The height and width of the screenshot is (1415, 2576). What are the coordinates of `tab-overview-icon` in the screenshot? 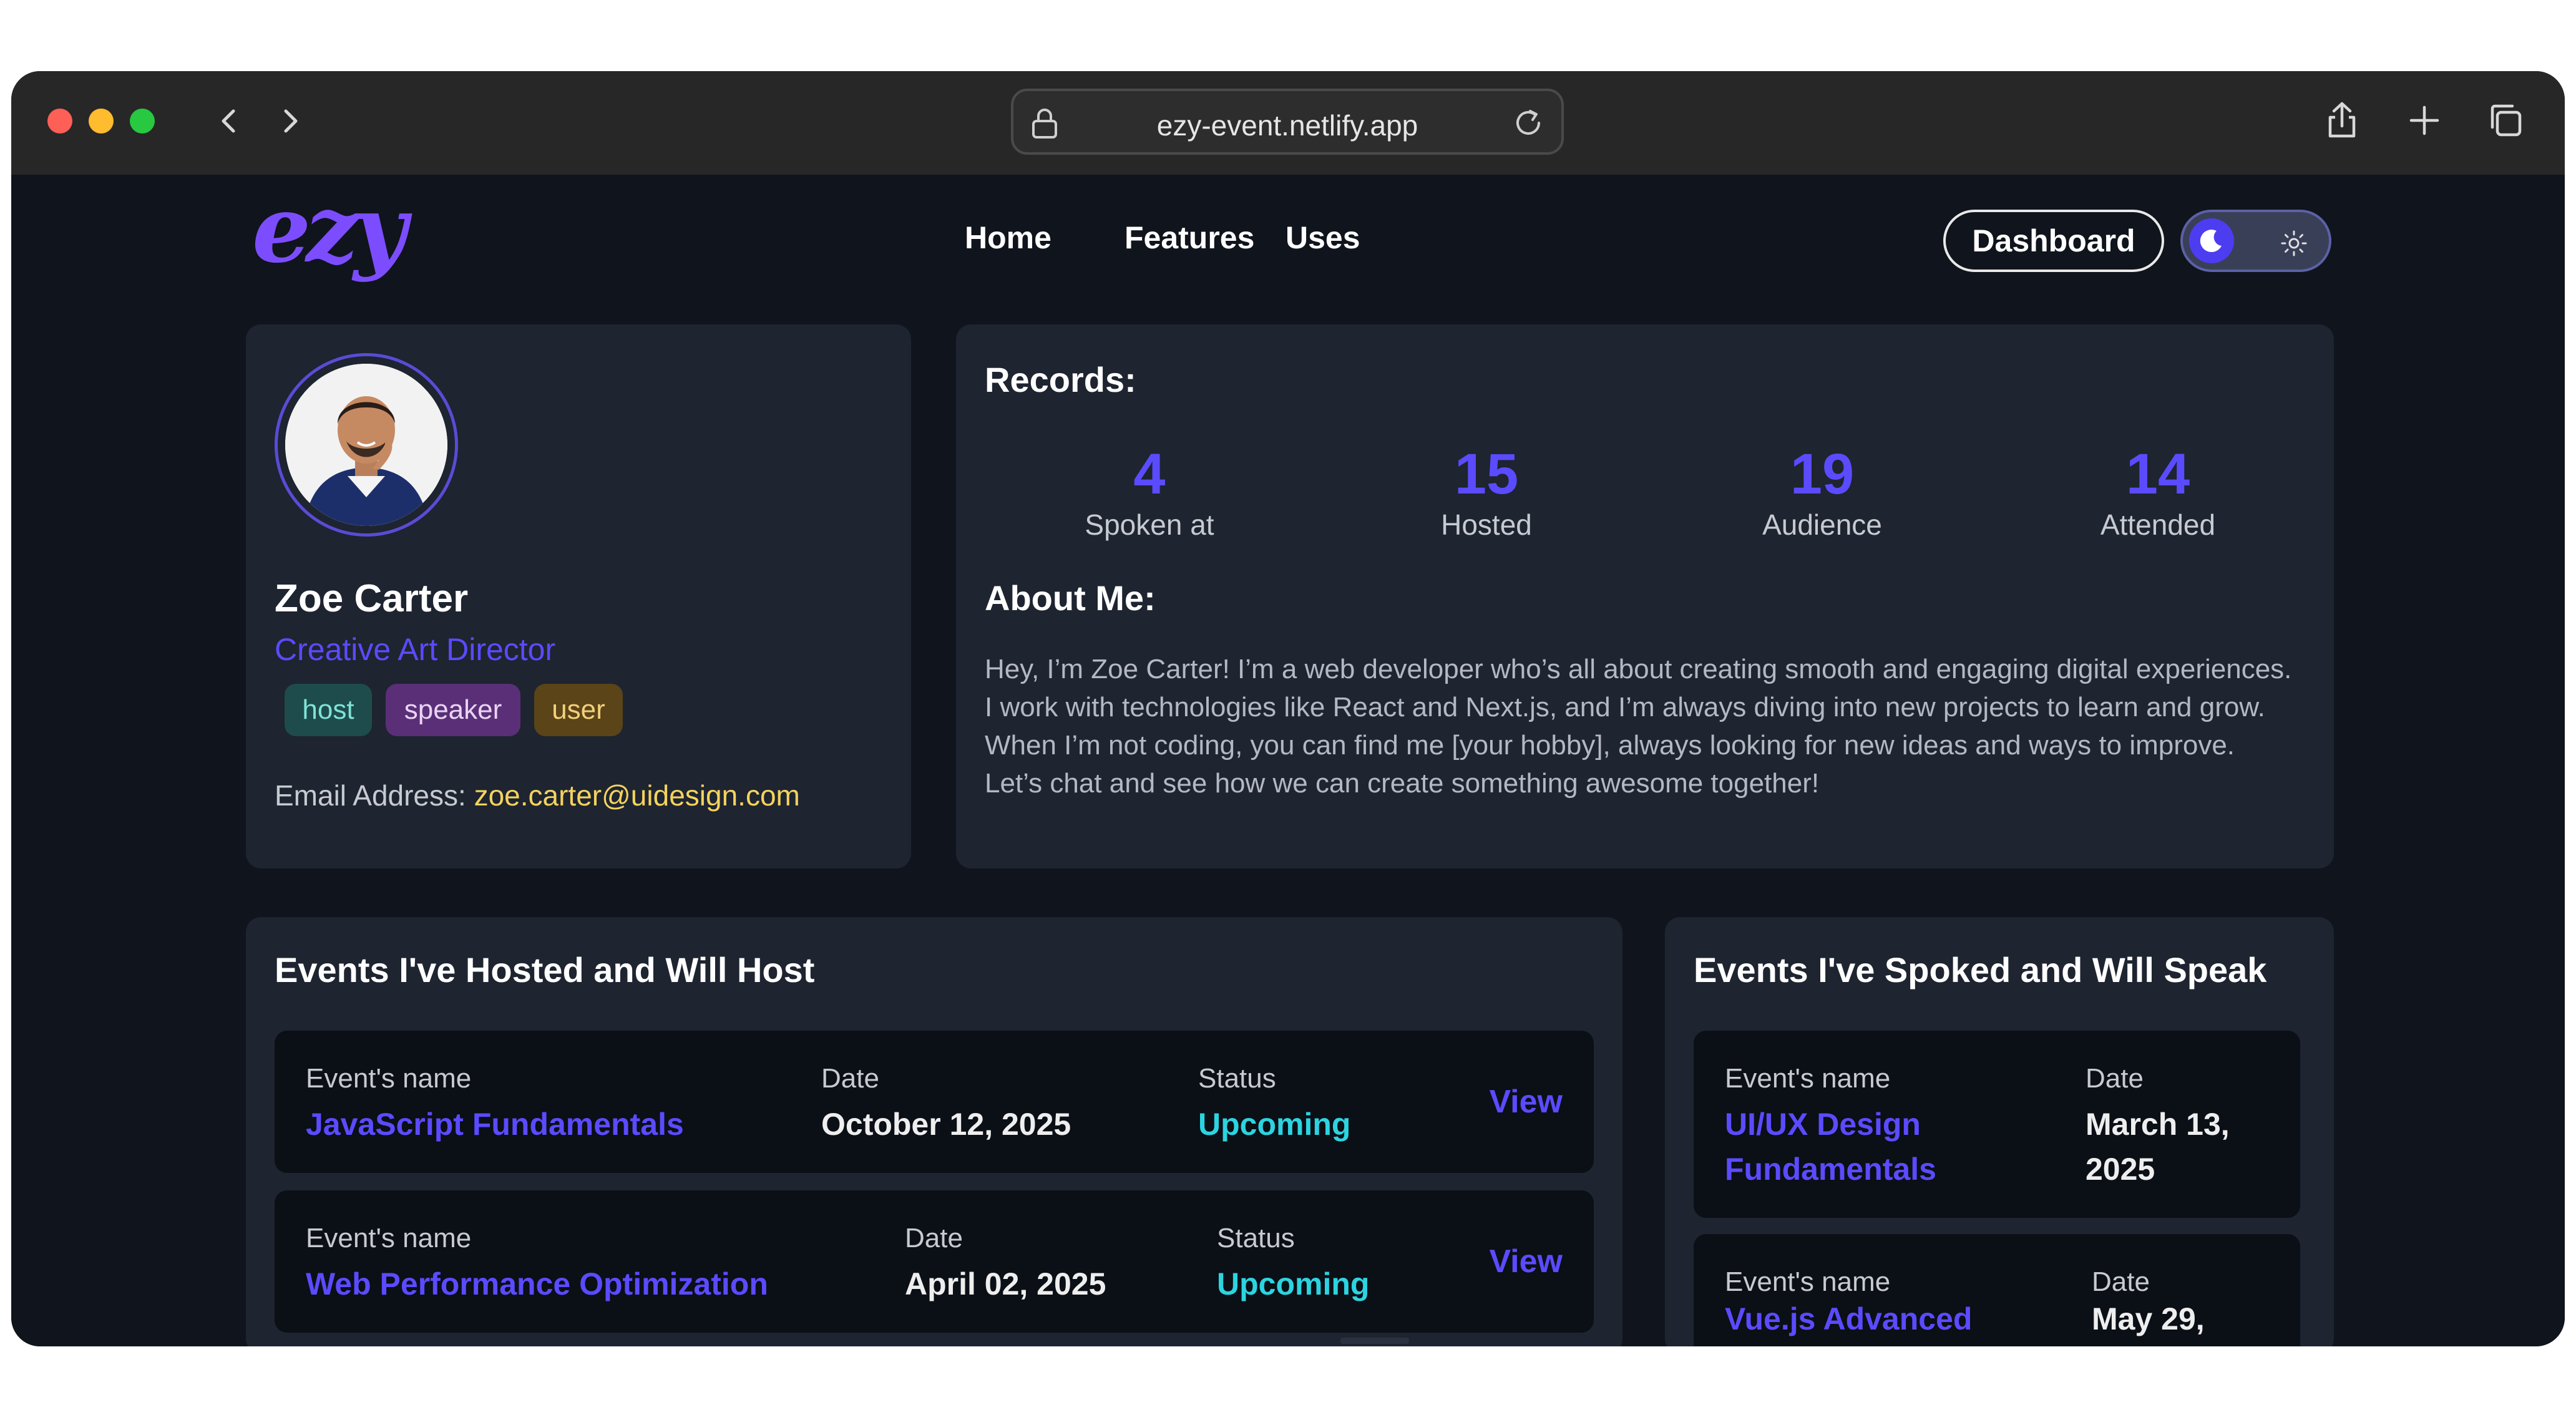 It's located at (2505, 120).